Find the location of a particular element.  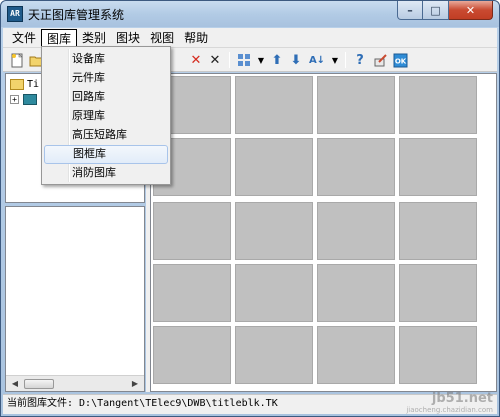

window-title: 天正图库管理系统 is located at coordinates (76, 15).